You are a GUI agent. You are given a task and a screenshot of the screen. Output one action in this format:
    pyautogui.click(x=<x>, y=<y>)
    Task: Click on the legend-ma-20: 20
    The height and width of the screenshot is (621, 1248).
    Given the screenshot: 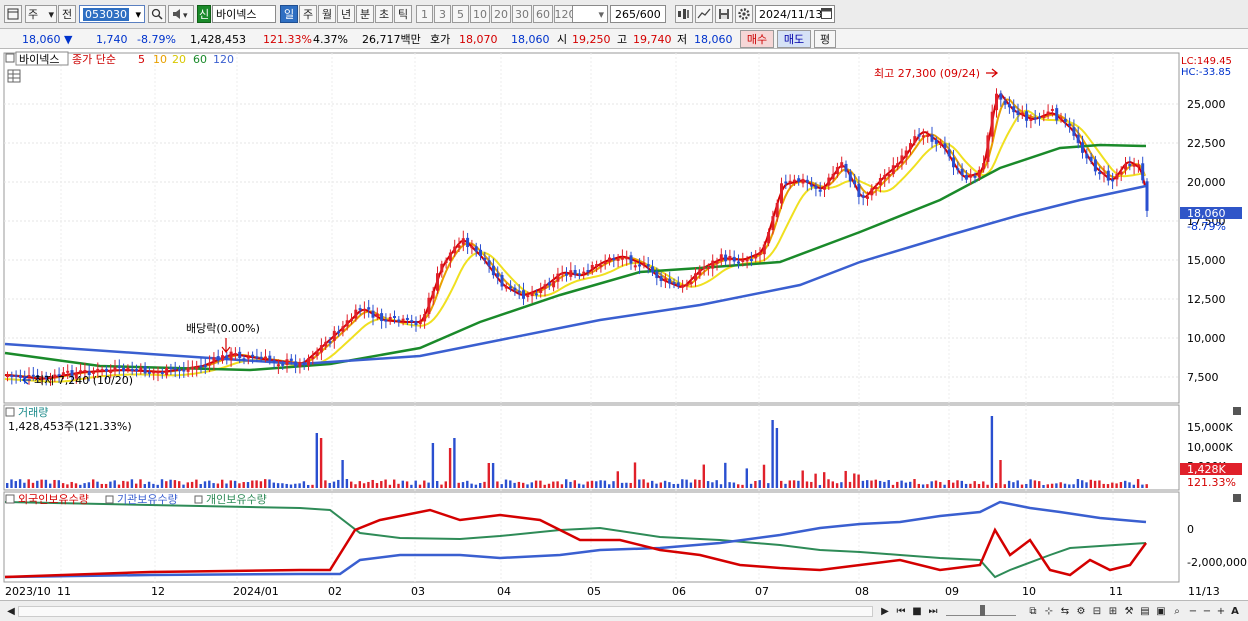 What is the action you would take?
    pyautogui.click(x=179, y=59)
    